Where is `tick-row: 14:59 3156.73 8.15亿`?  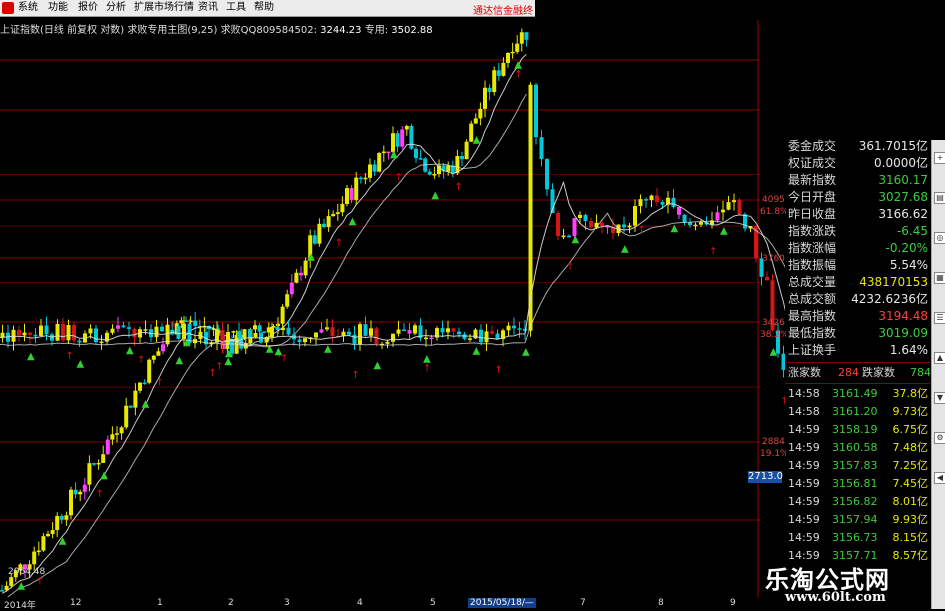
tick-row: 14:59 3156.73 8.15亿 is located at coordinates (858, 538).